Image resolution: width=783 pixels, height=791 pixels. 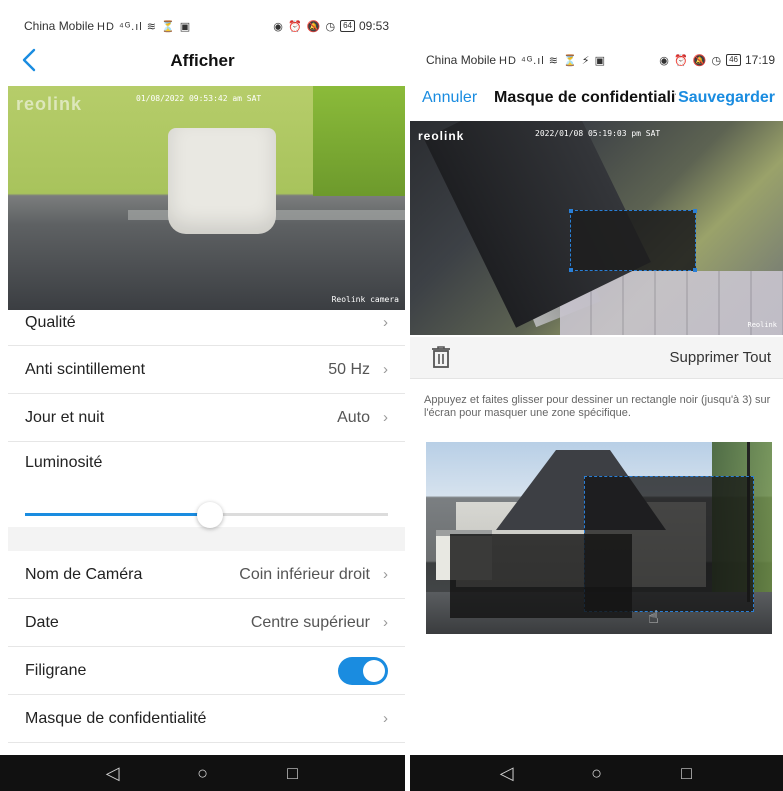 What do you see at coordinates (304, 574) in the screenshot?
I see `camera-name-value: Coin inférieur droit` at bounding box center [304, 574].